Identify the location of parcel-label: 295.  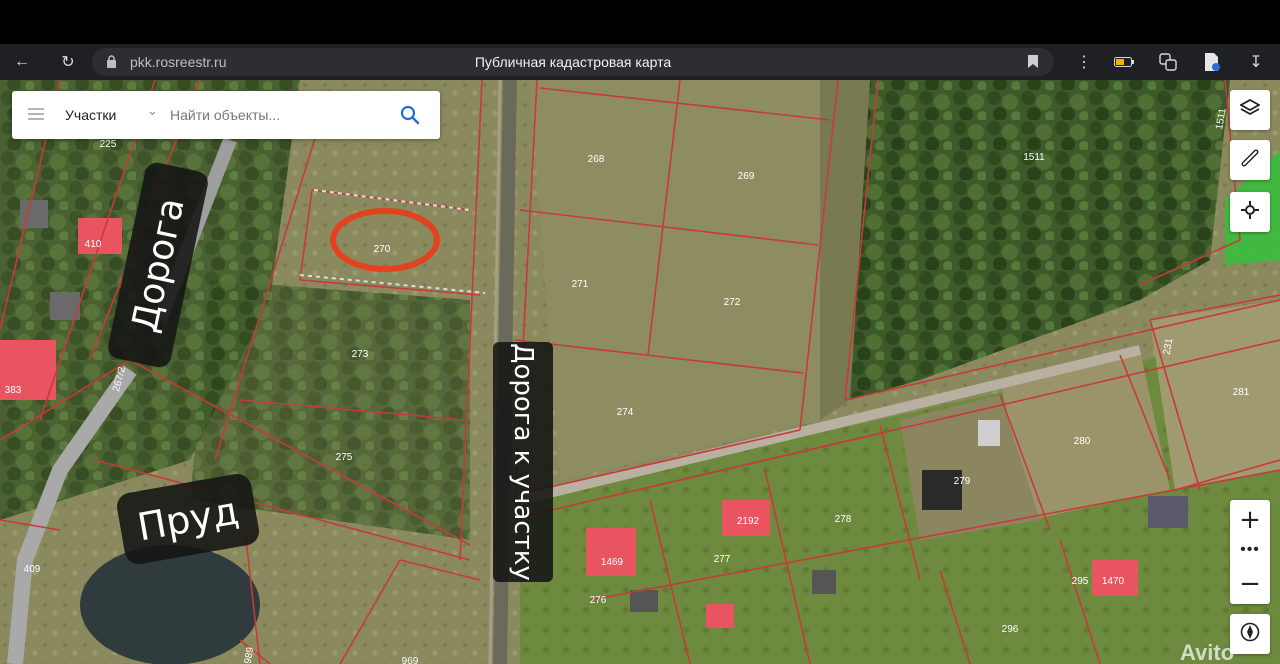
(1080, 581).